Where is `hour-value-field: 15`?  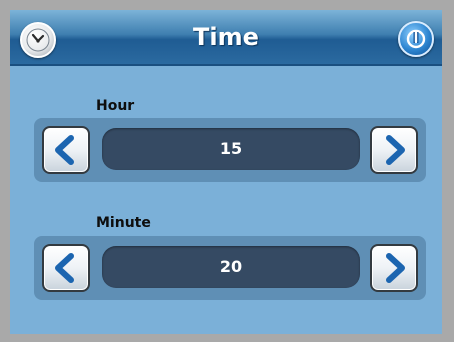
hour-value-field: 15 is located at coordinates (231, 149).